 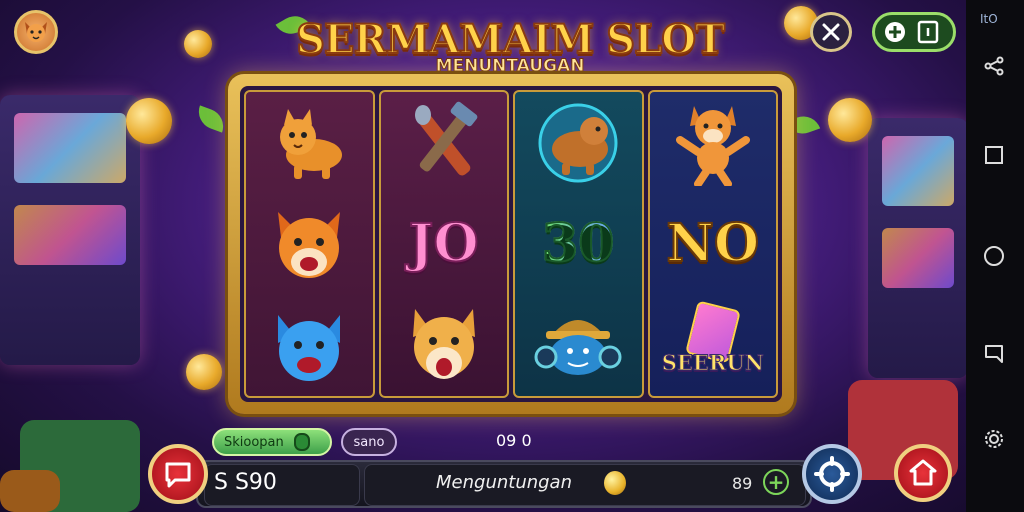 What do you see at coordinates (70, 230) in the screenshot?
I see `arcade-machine-left` at bounding box center [70, 230].